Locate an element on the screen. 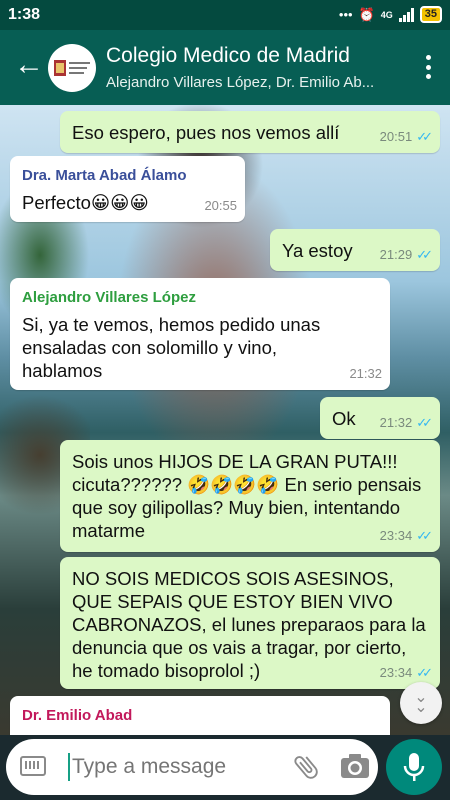 The image size is (450, 800). message-meta: 20:55 is located at coordinates (220, 205).